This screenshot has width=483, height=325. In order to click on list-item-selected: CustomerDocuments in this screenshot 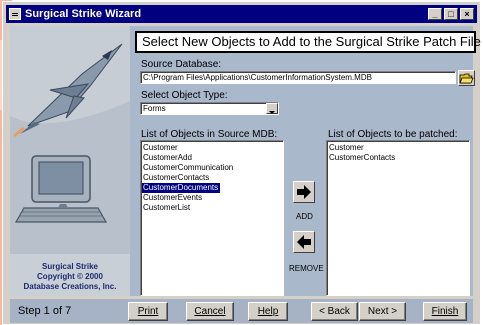, I will do `click(181, 188)`.